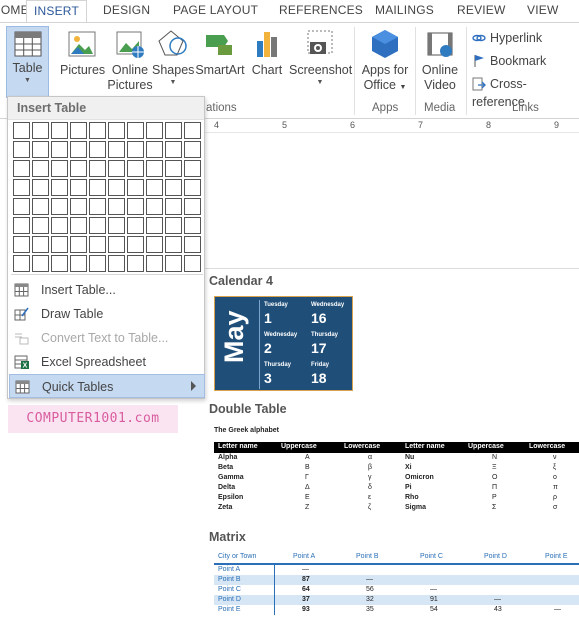 The height and width of the screenshot is (639, 579). I want to click on screenshot-button: Screenshot ▼, so click(320, 58).